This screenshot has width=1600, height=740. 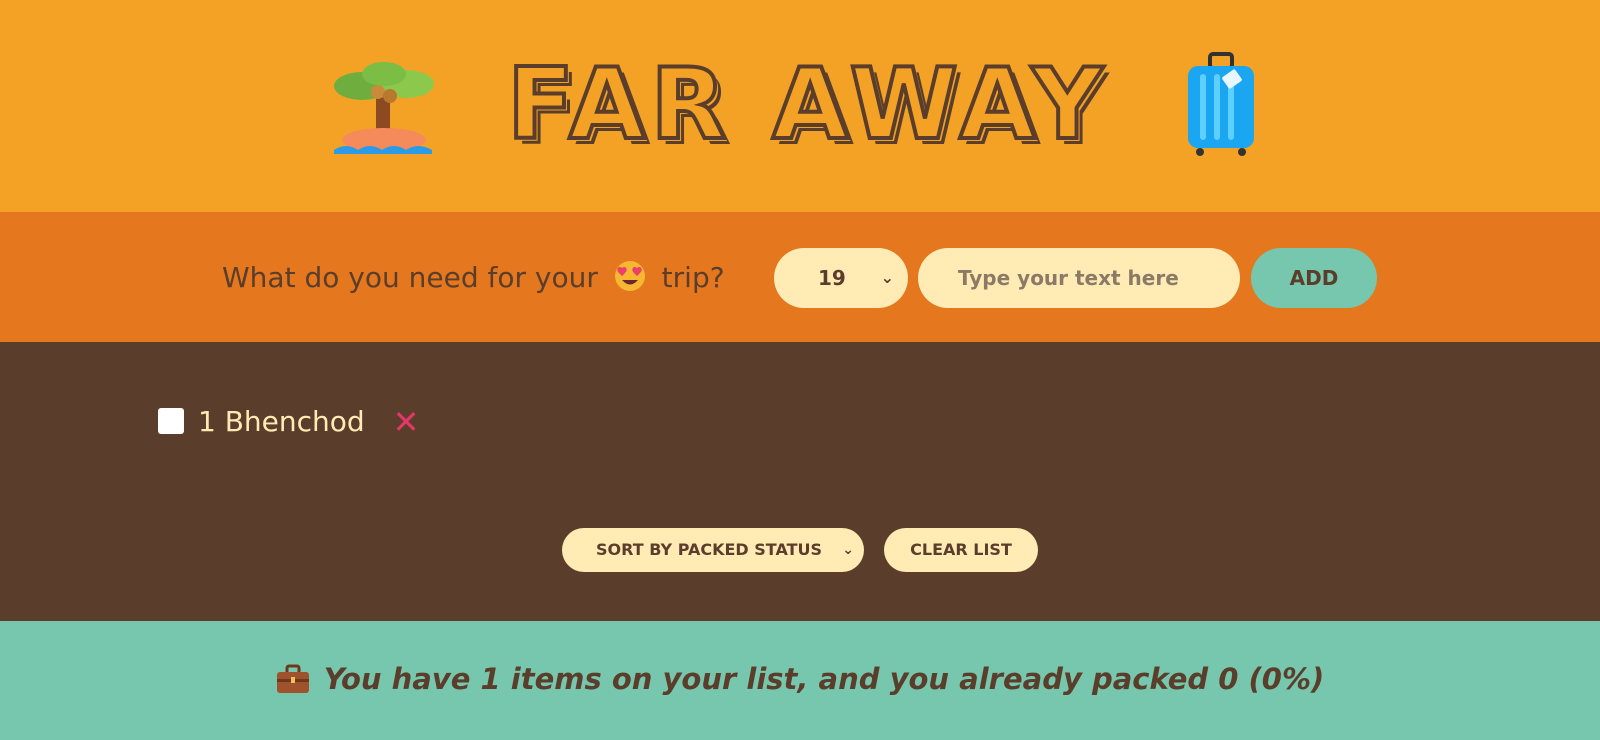 I want to click on app-title: FAR AWAY, so click(x=807, y=105).